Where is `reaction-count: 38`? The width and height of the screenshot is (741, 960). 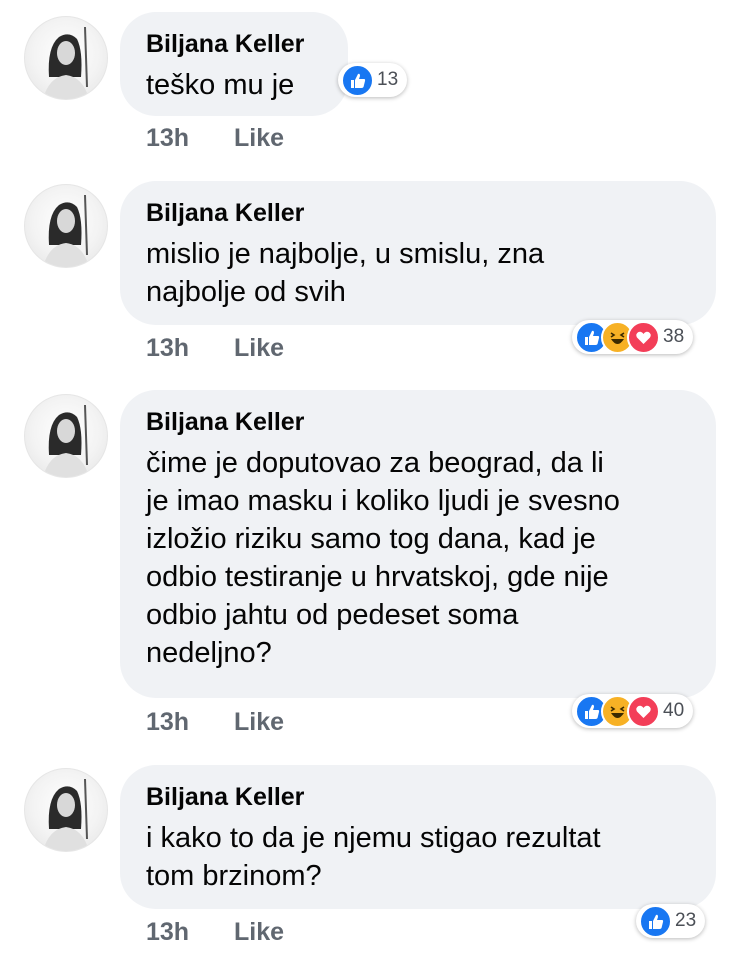
reaction-count: 38 is located at coordinates (674, 336).